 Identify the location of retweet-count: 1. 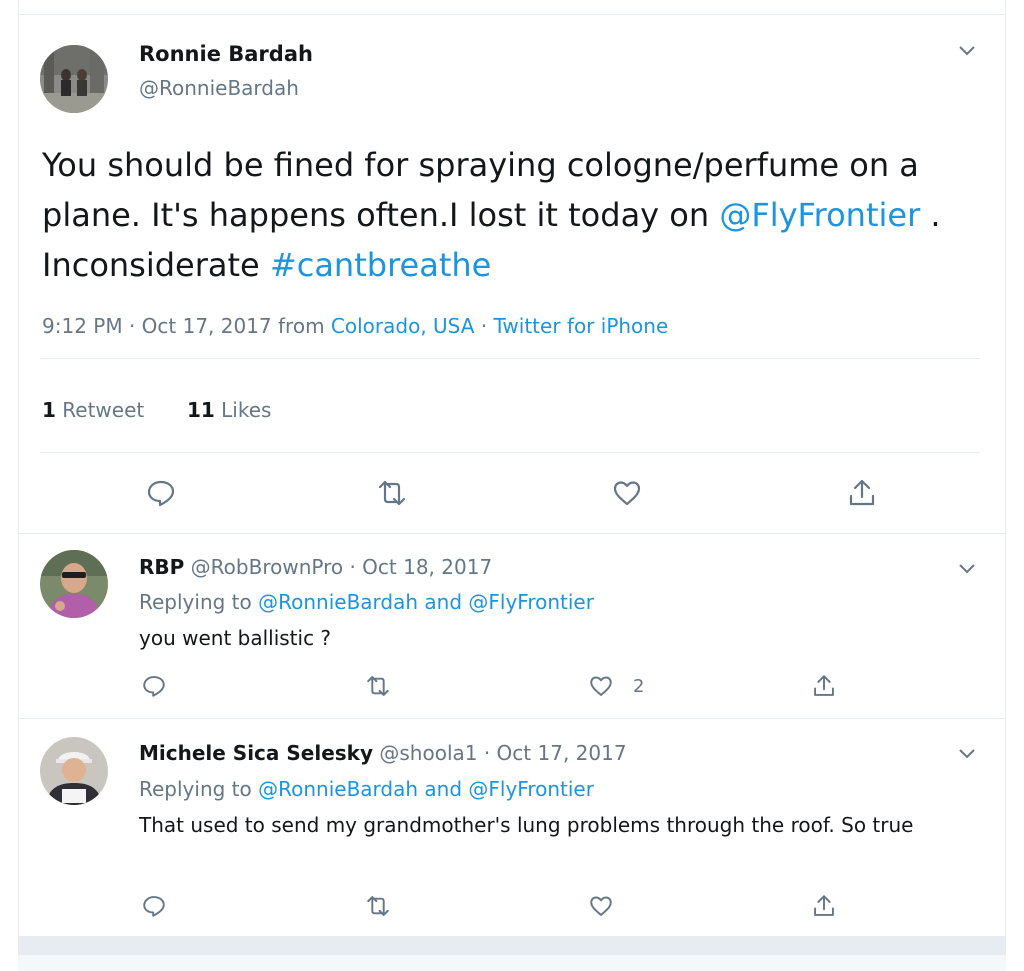
(49, 410).